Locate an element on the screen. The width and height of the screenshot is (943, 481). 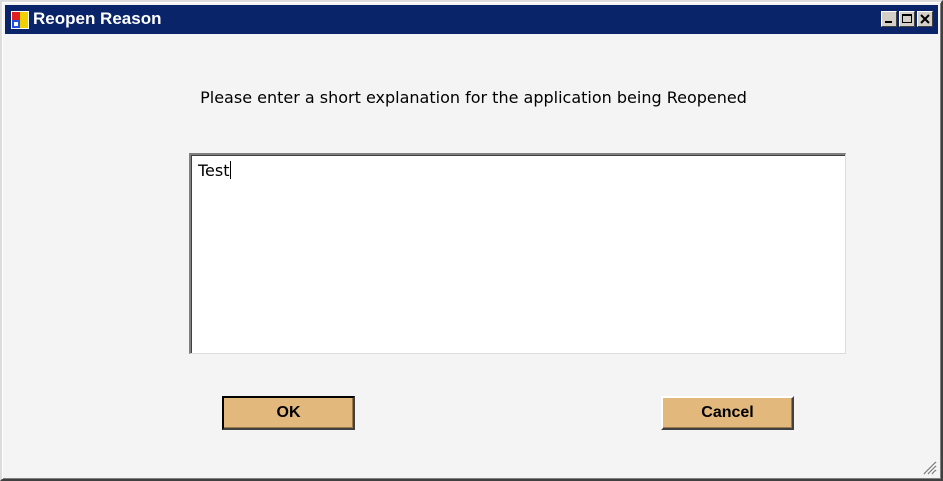
app-icon is located at coordinates (20, 20).